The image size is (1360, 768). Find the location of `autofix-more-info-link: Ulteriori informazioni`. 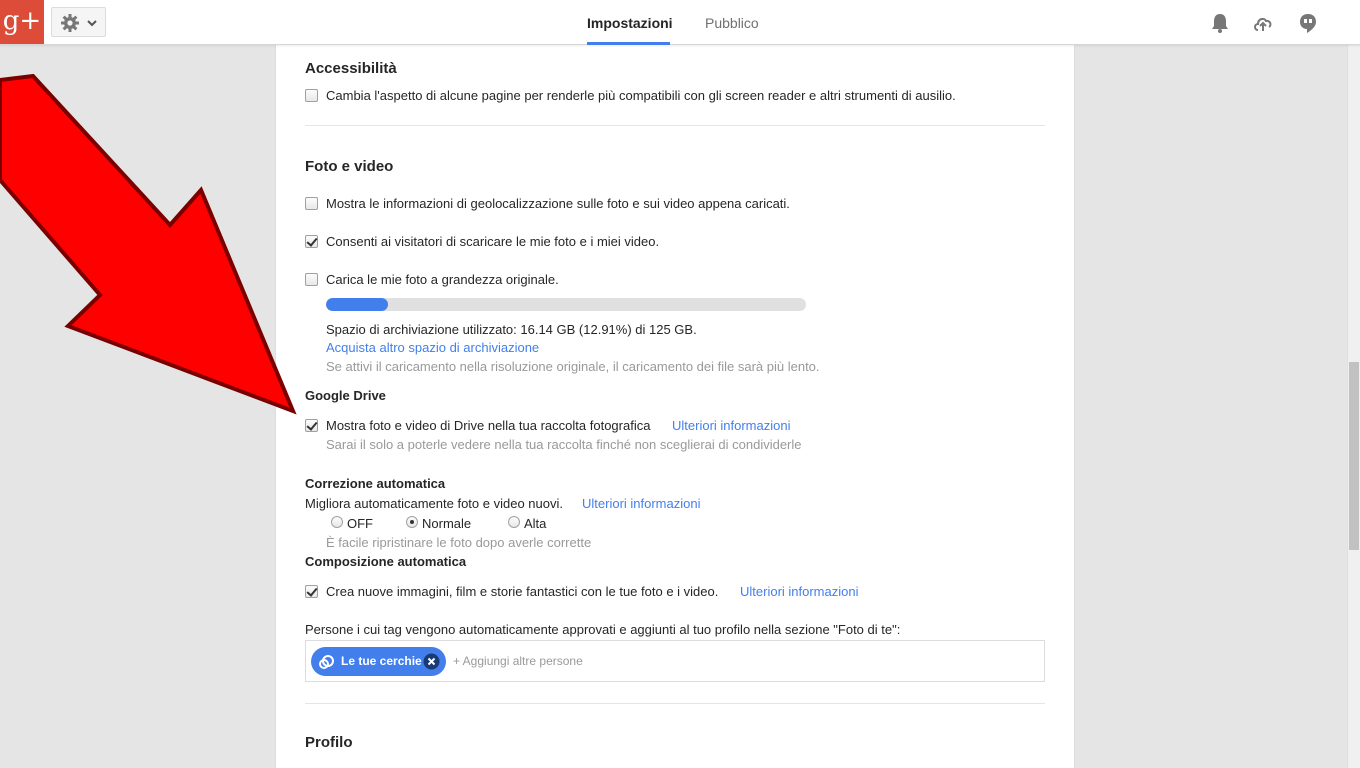

autofix-more-info-link: Ulteriori informazioni is located at coordinates (641, 504).